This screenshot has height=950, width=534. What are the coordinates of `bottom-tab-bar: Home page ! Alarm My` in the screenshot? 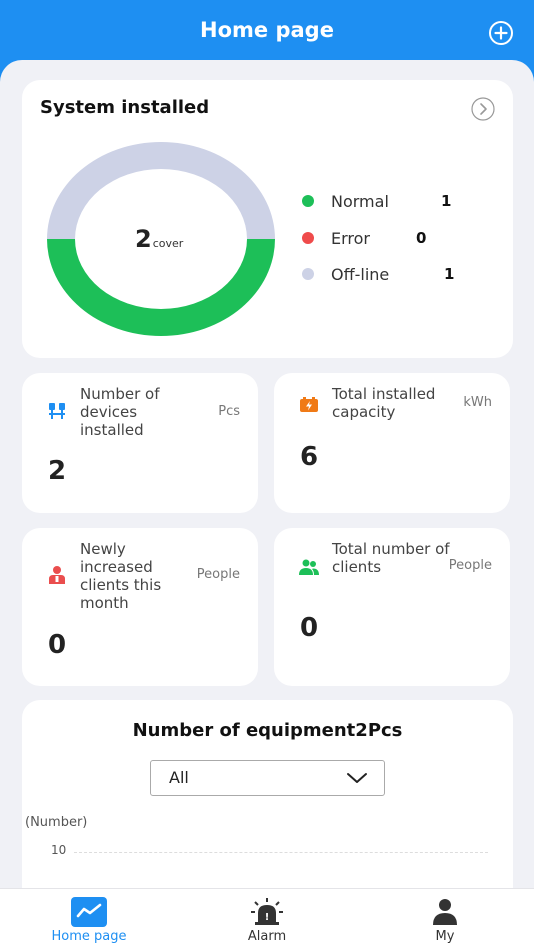 It's located at (267, 919).